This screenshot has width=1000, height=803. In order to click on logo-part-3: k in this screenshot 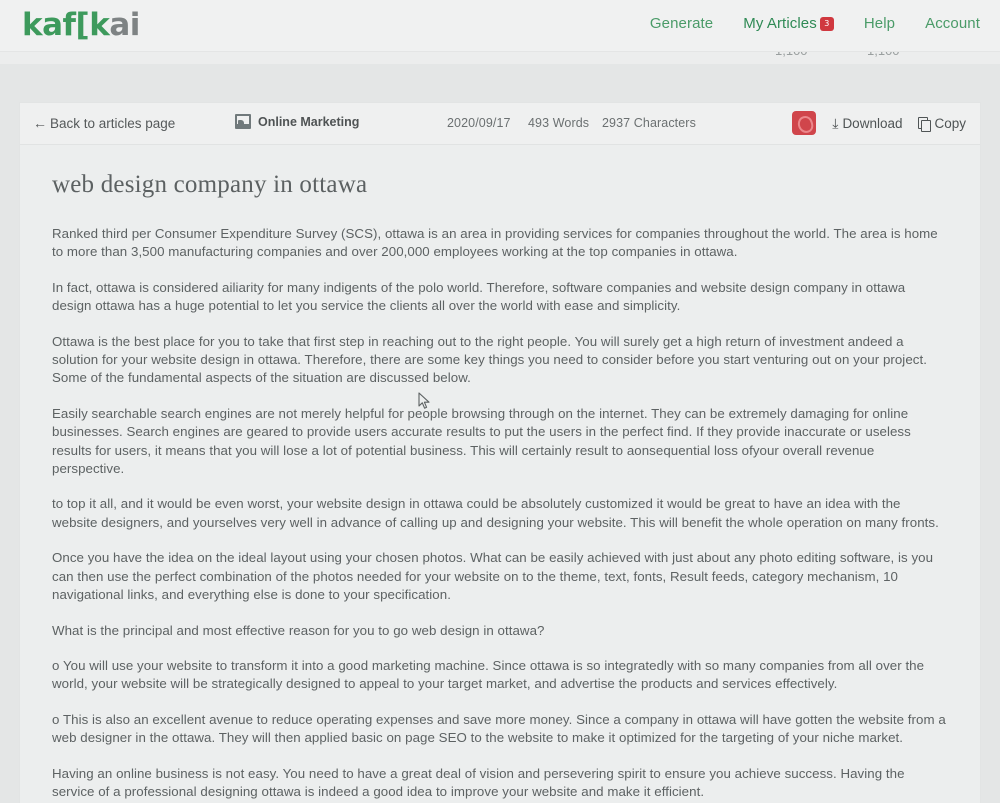, I will do `click(99, 25)`.